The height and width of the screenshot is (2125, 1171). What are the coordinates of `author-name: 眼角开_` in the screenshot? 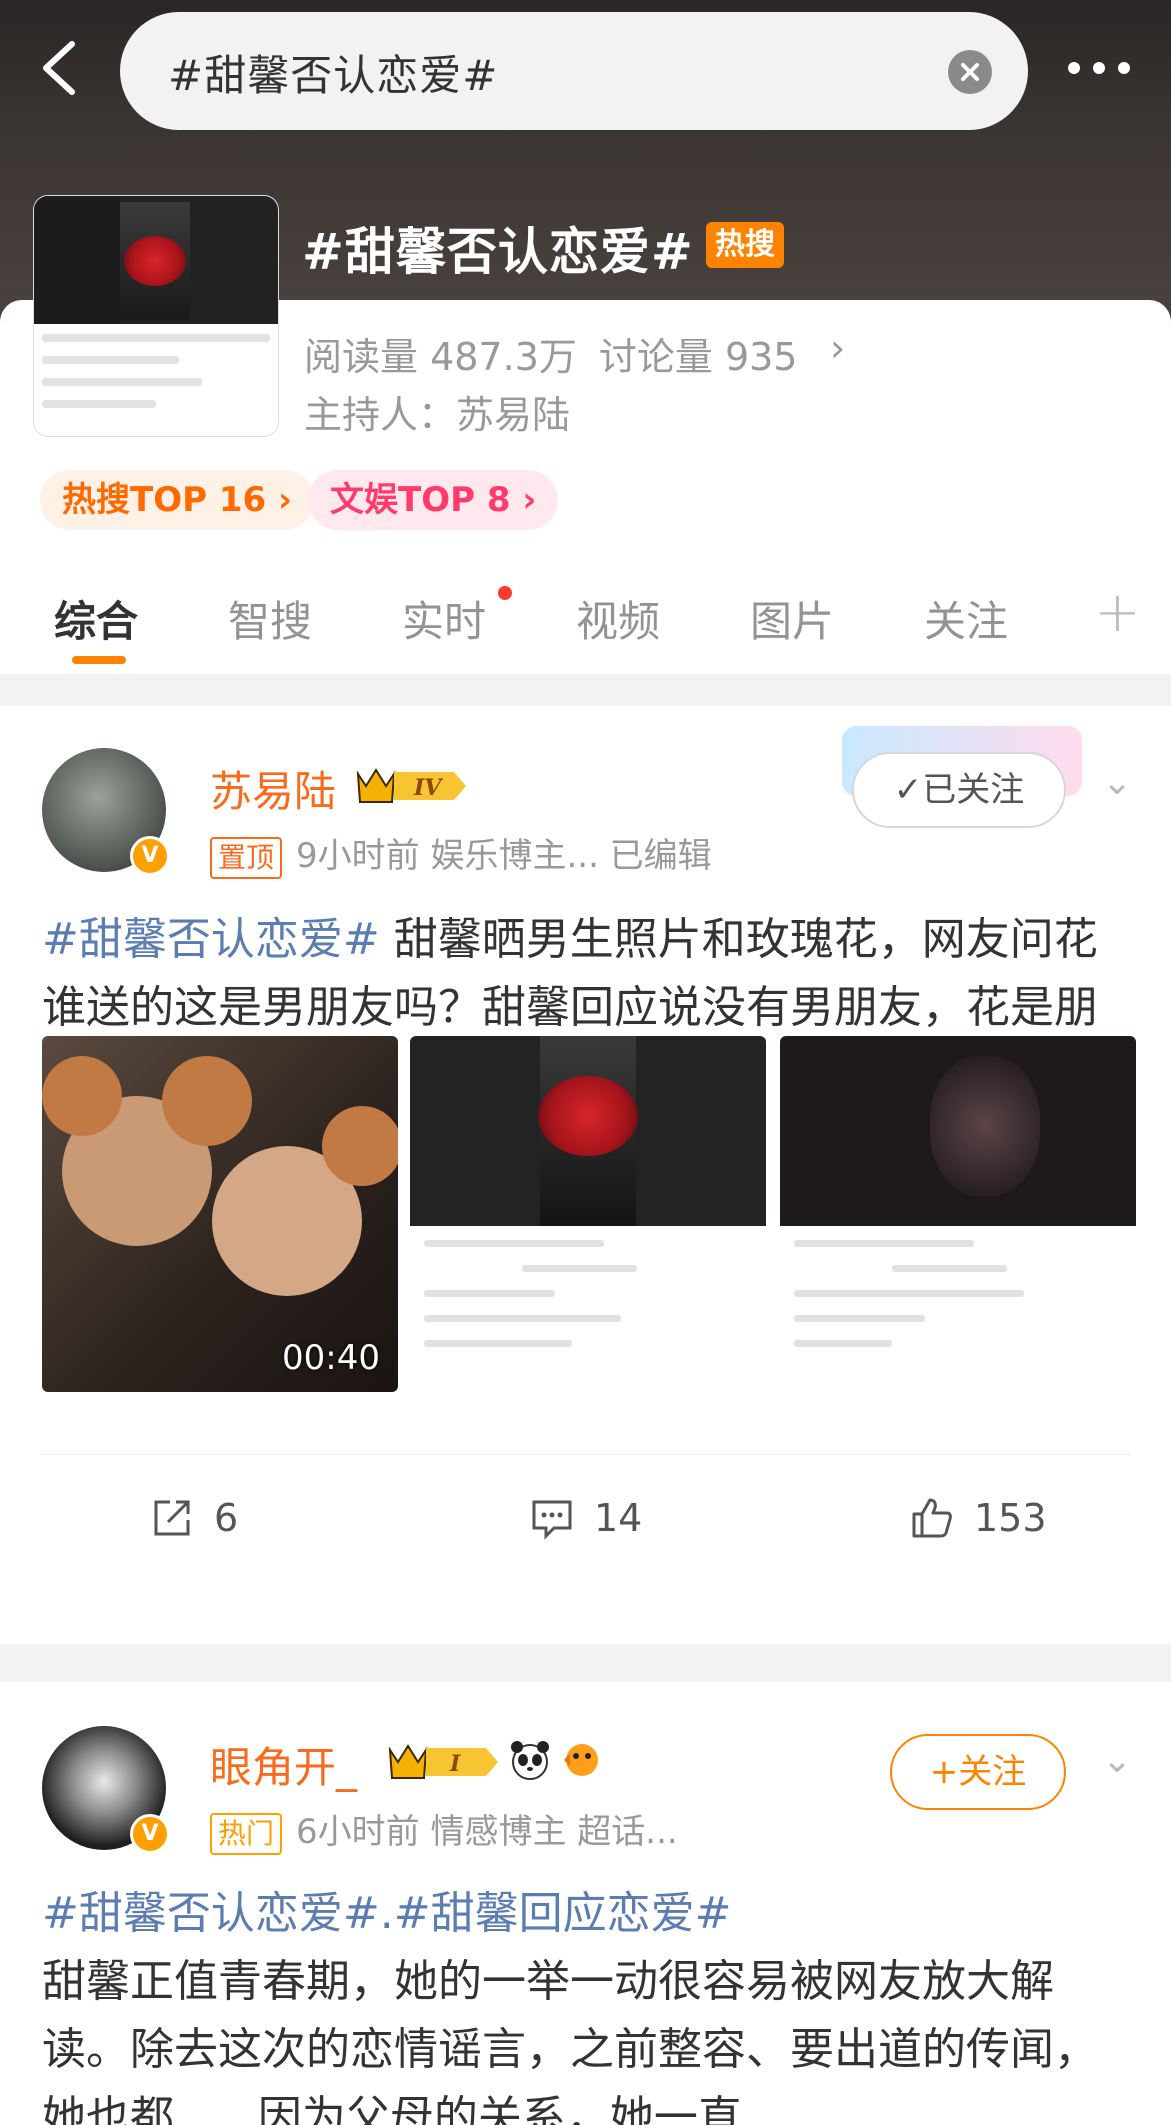 It's located at (283, 1764).